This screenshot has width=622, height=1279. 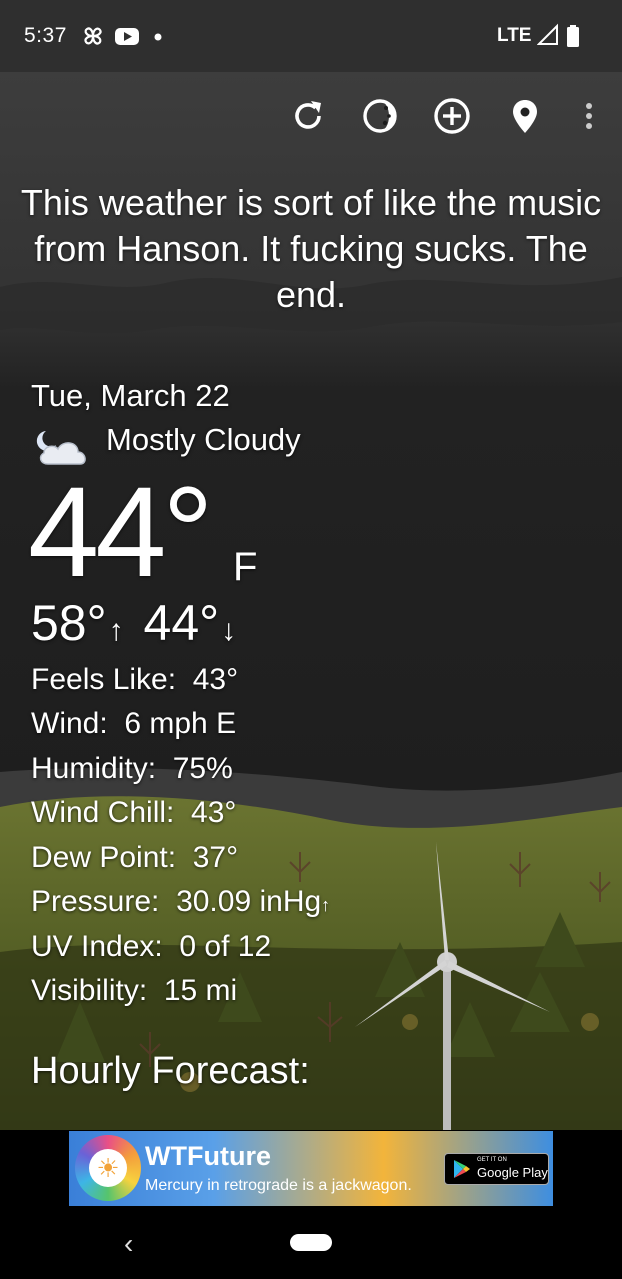 I want to click on pressure-rising-icon: ↑, so click(x=326, y=905).